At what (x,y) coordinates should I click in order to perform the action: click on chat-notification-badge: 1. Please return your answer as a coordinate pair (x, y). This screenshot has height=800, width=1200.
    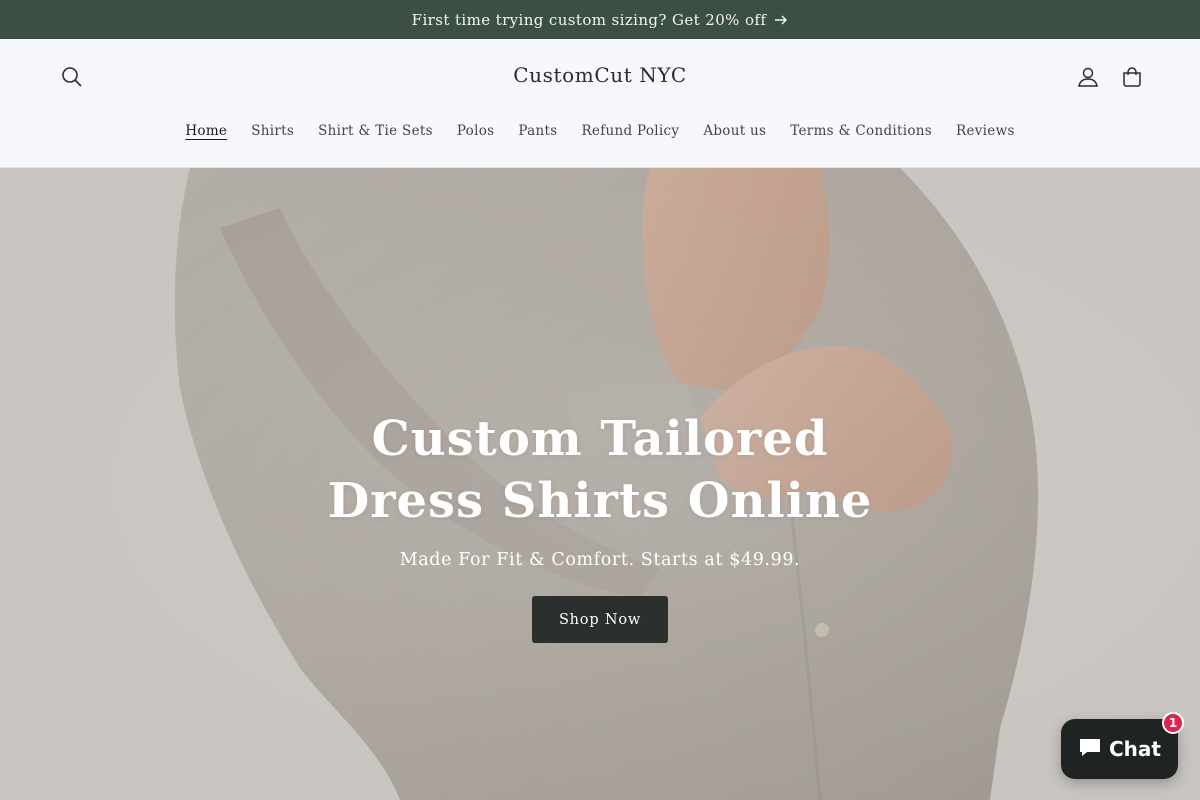
    Looking at the image, I should click on (1173, 723).